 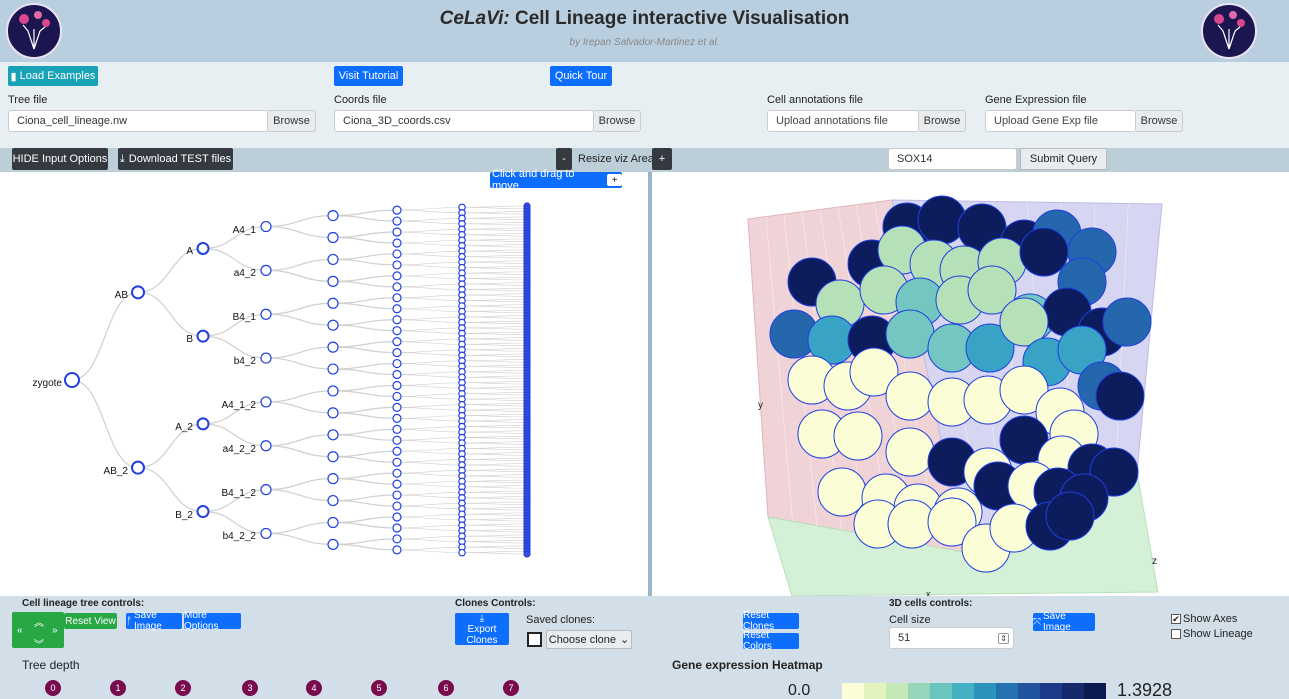 What do you see at coordinates (464, 121) in the screenshot?
I see `coords-file-field: Ciona_3D_coords.csv` at bounding box center [464, 121].